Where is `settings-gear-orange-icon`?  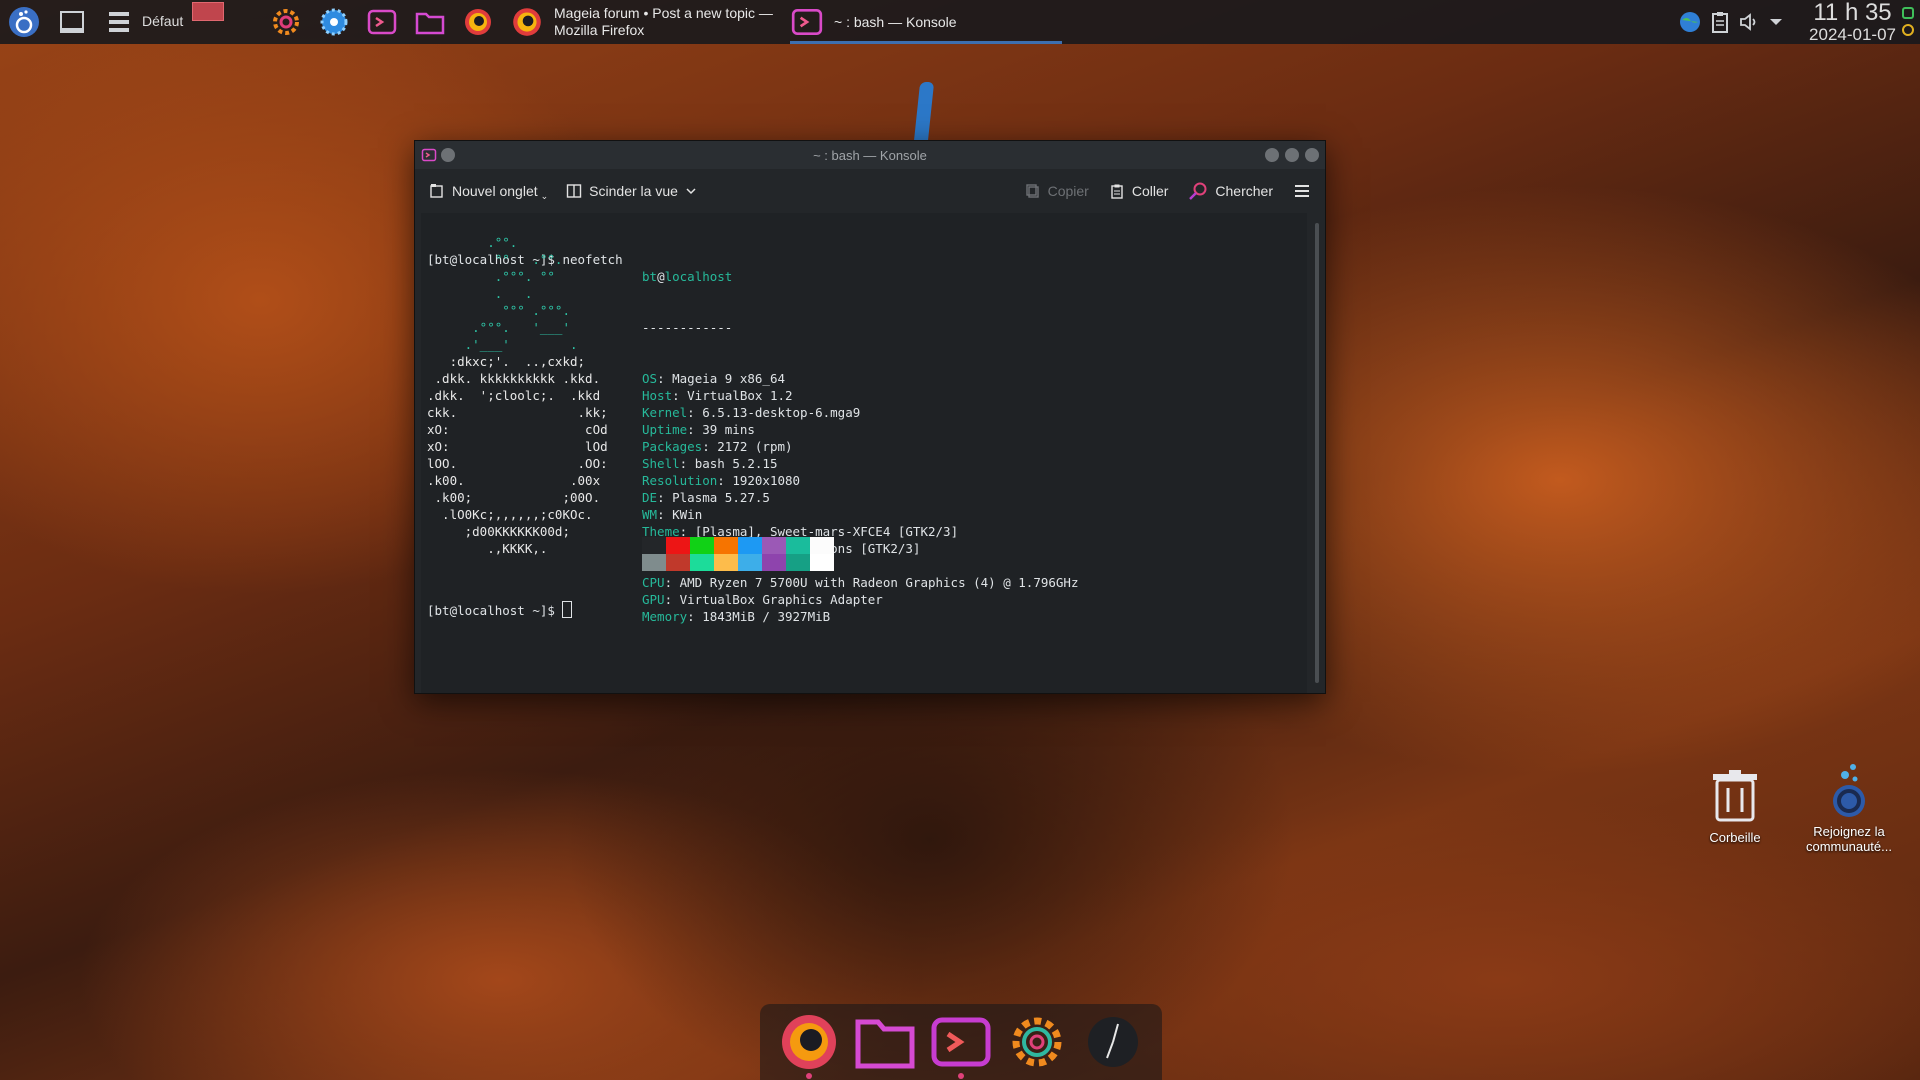
settings-gear-orange-icon is located at coordinates (286, 22).